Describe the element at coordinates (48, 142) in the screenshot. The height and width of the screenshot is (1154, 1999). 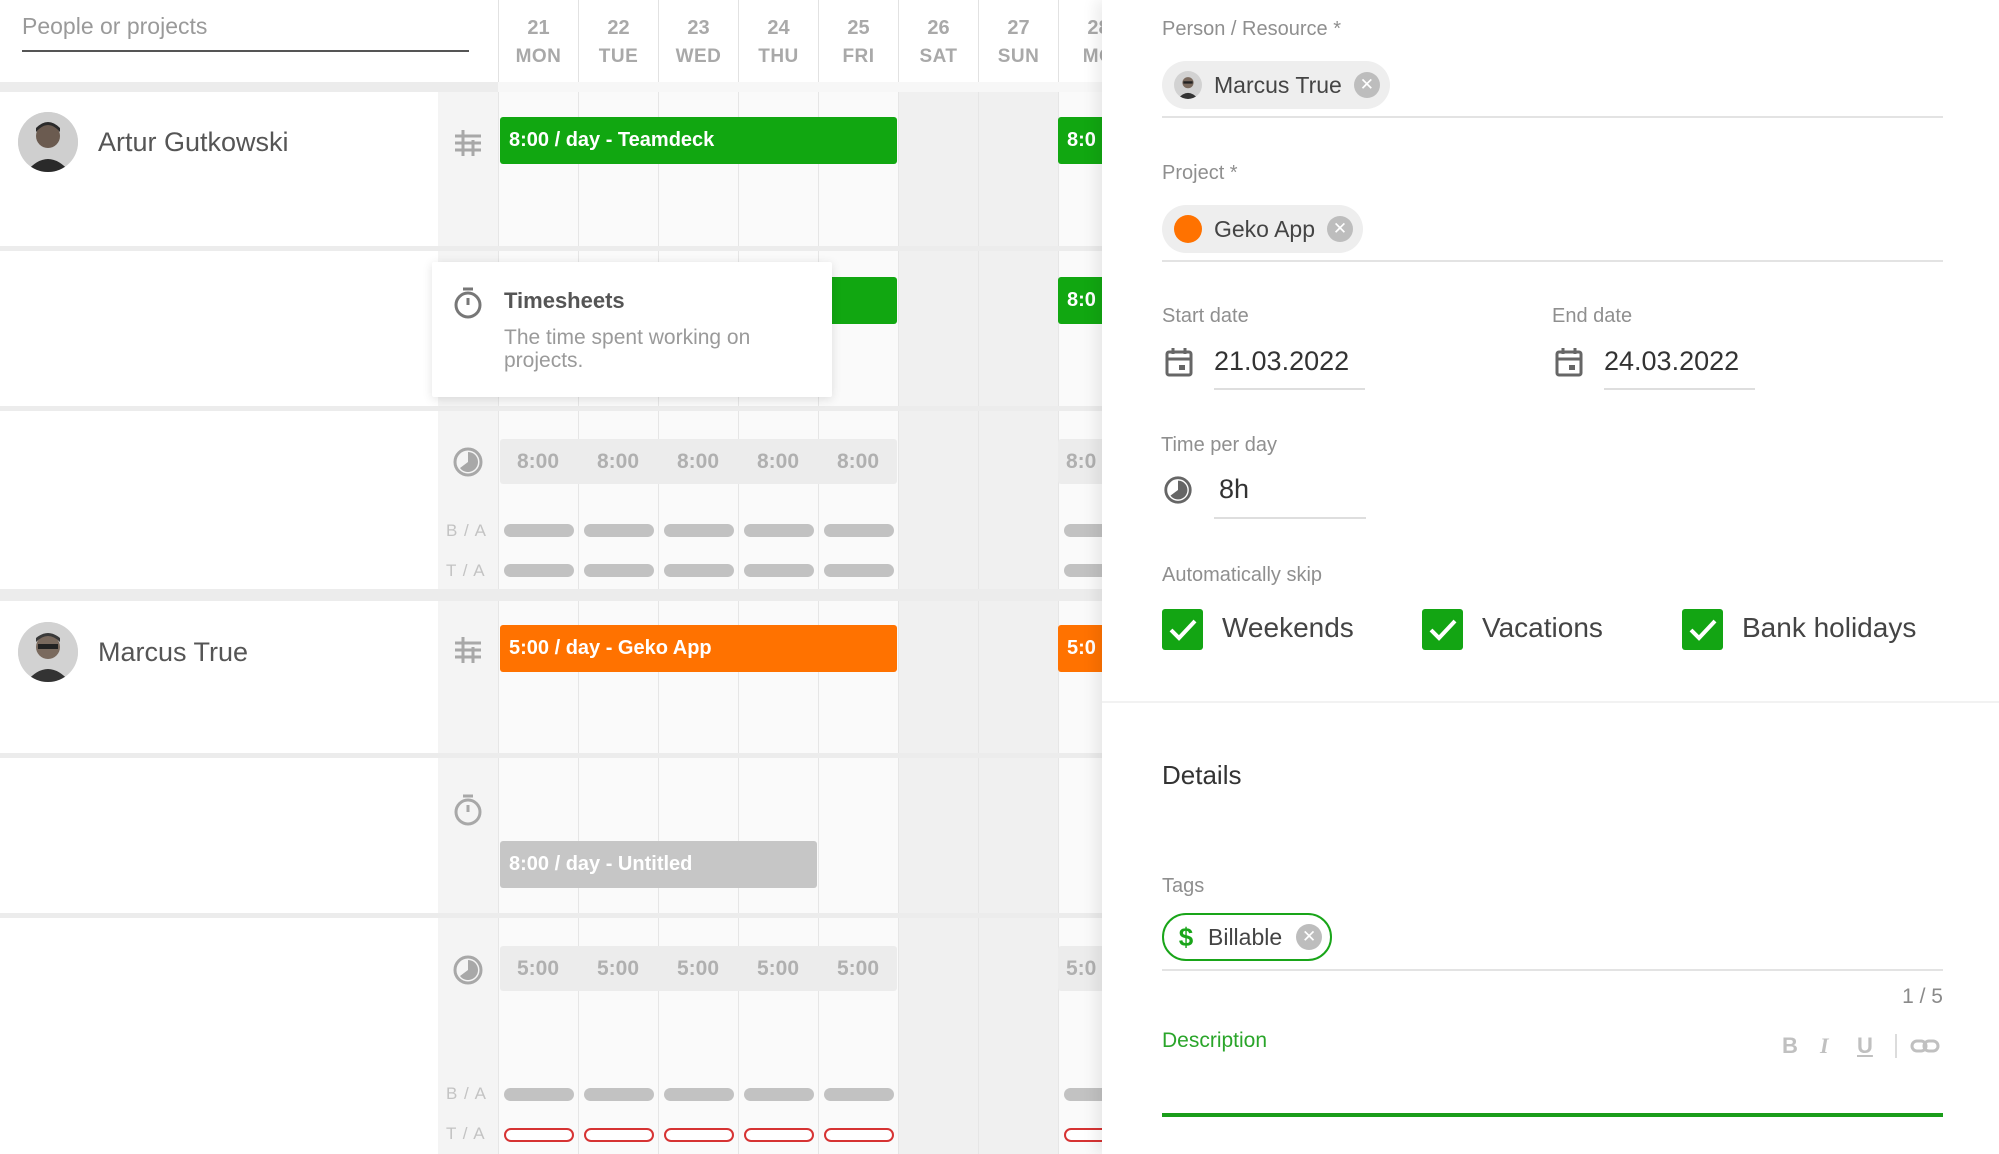
I see `avatar` at that location.